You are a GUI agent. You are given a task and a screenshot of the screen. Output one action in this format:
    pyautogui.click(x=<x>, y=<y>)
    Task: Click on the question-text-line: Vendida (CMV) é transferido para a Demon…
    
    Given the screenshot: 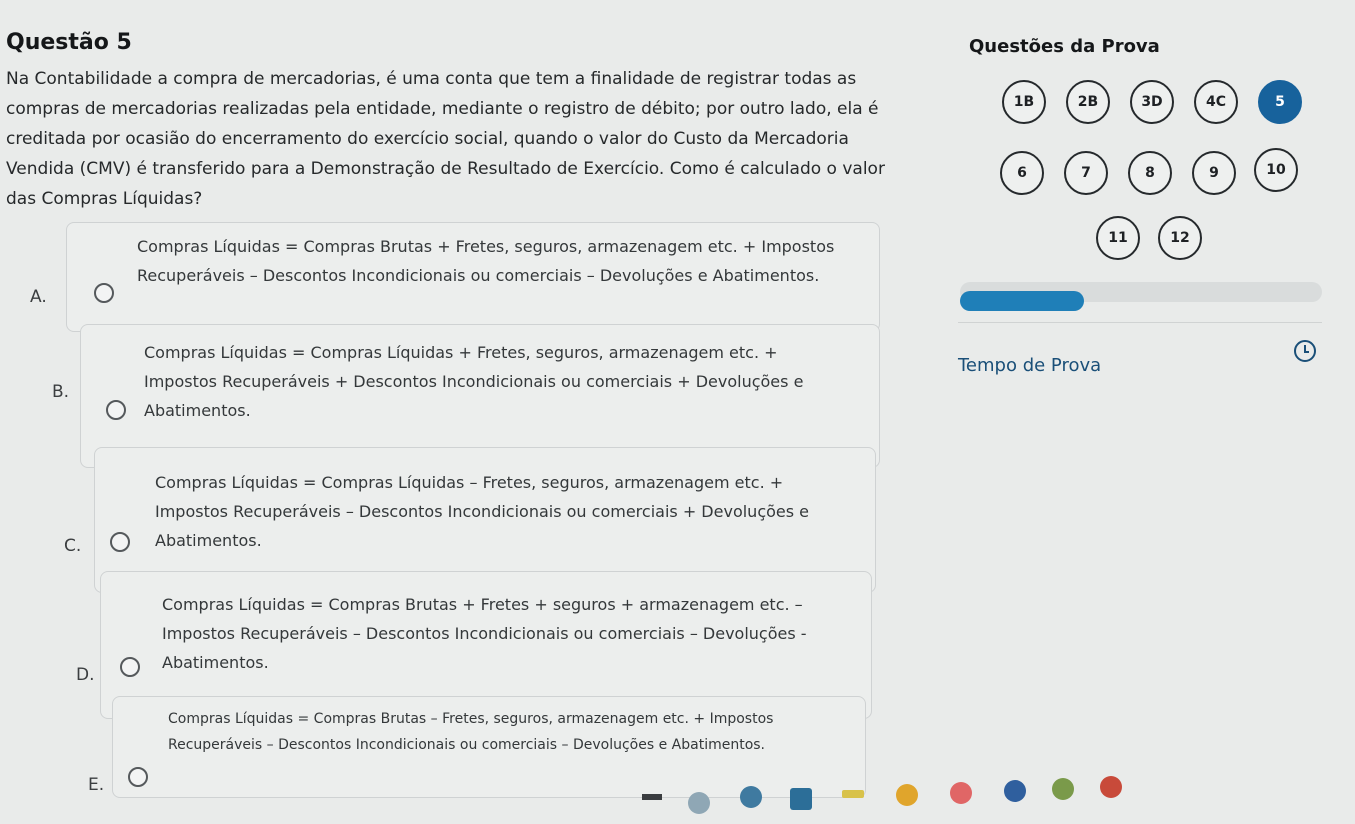 What is the action you would take?
    pyautogui.click(x=445, y=169)
    